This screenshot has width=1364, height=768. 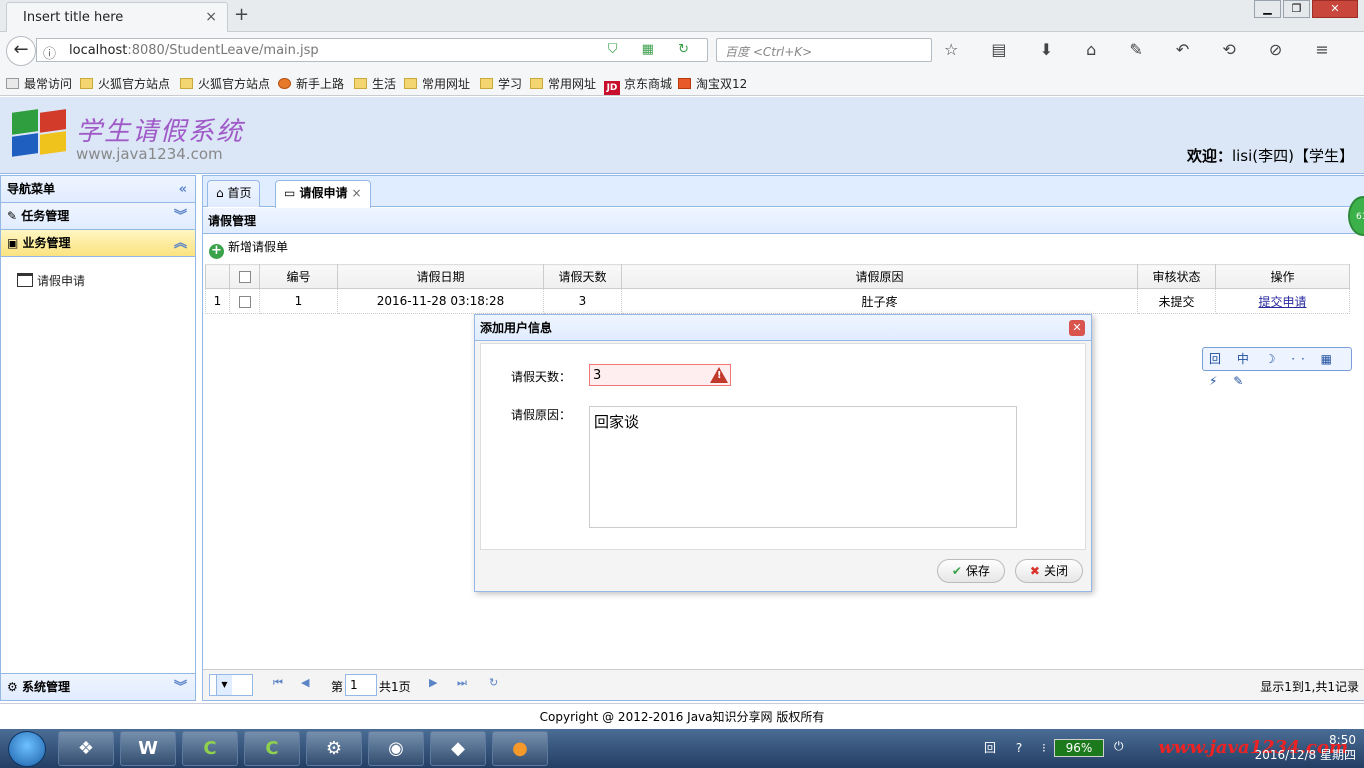 What do you see at coordinates (98, 686) in the screenshot?
I see `nav-section-system: ⚙ 系统管理 ︾` at bounding box center [98, 686].